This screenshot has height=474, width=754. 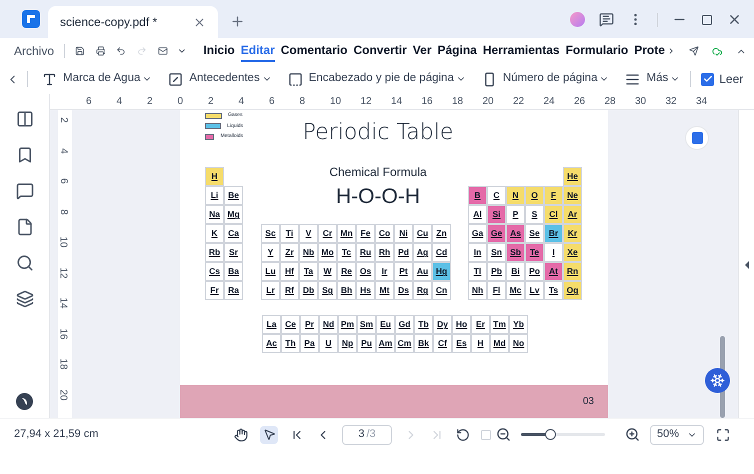 What do you see at coordinates (588, 402) in the screenshot?
I see `page-number: 03` at bounding box center [588, 402].